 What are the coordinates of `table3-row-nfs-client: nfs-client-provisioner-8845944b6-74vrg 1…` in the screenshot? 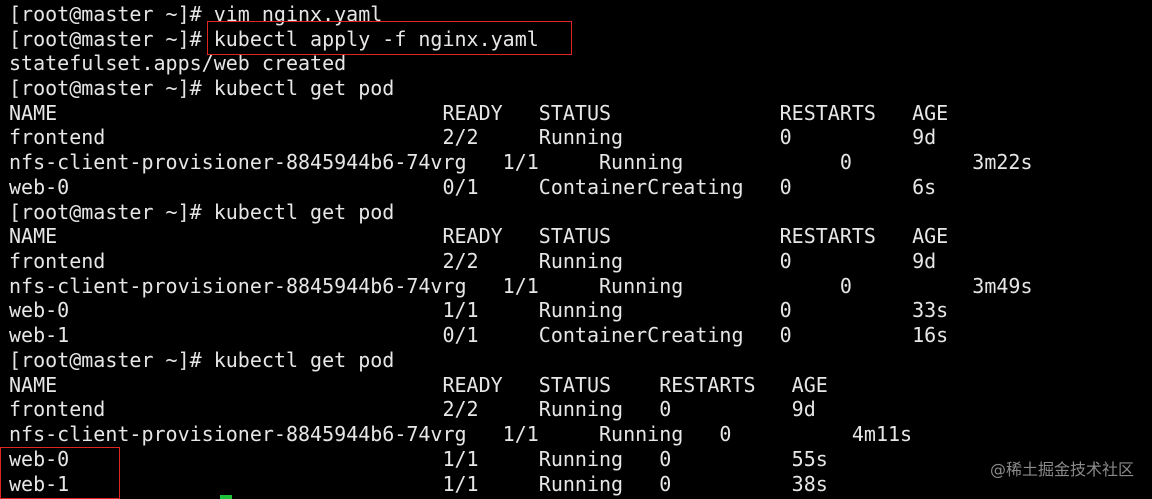 It's located at (461, 434).